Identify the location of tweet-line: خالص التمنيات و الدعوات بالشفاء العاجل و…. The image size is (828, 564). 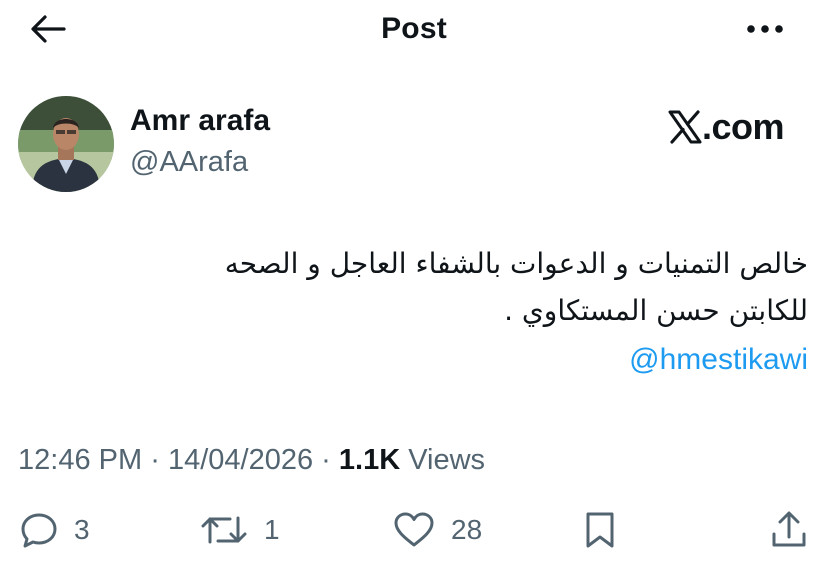
(516, 263).